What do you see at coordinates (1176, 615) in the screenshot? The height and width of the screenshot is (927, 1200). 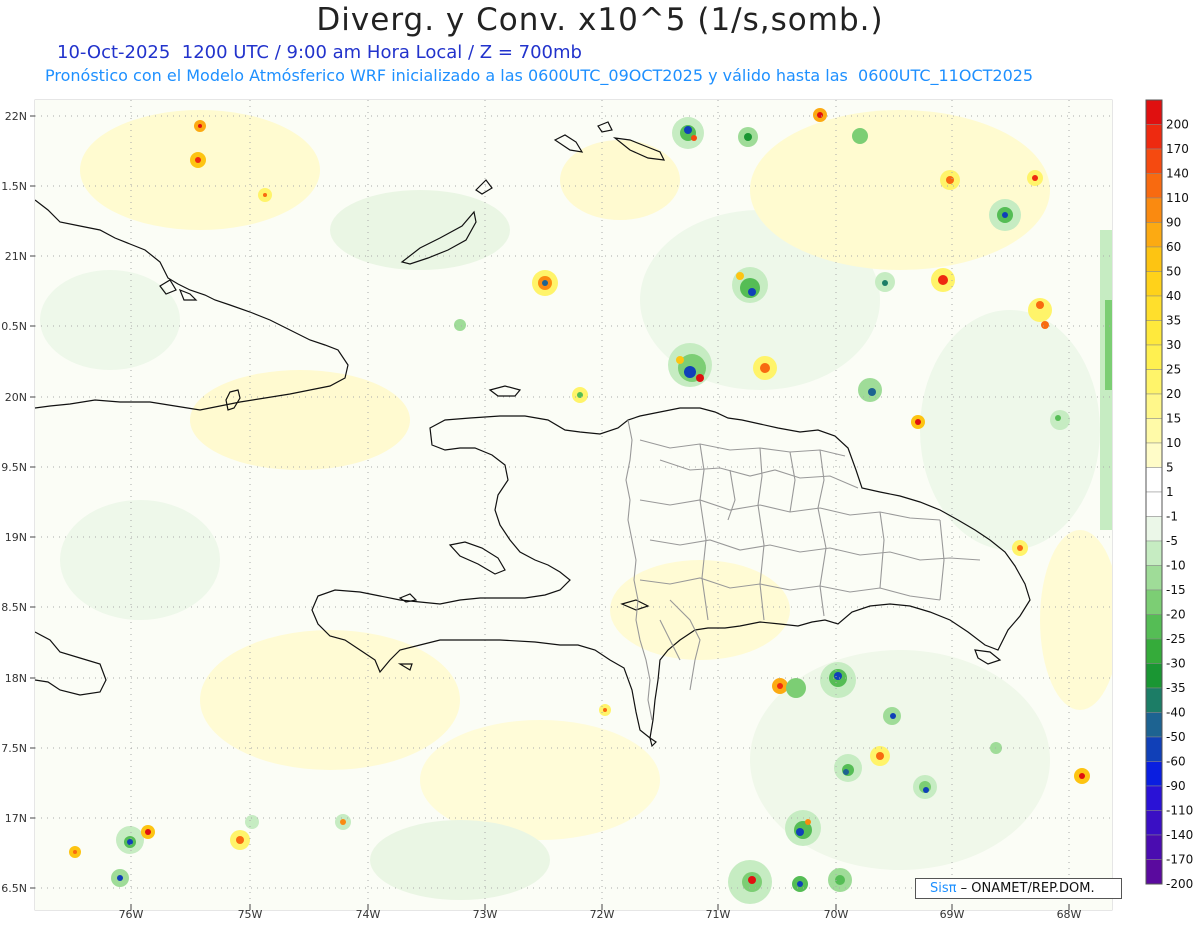 I see `colorbar-label: -20` at bounding box center [1176, 615].